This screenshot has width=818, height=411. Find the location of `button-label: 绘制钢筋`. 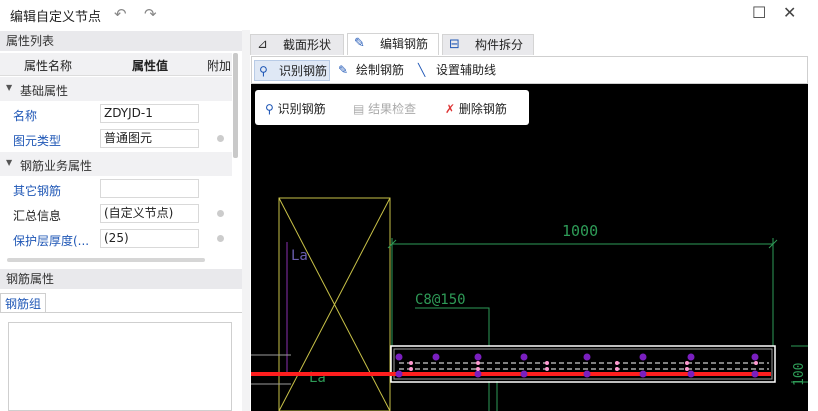

button-label: 绘制钢筋 is located at coordinates (380, 70).